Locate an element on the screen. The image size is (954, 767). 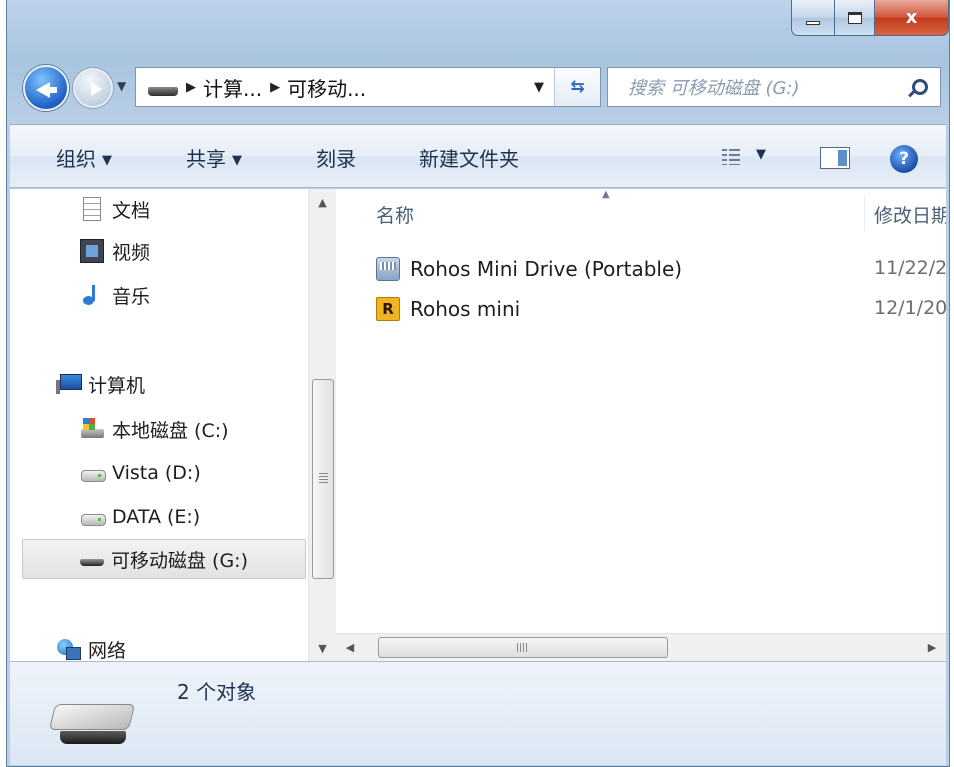
rohos-r-icon: R is located at coordinates (388, 309).